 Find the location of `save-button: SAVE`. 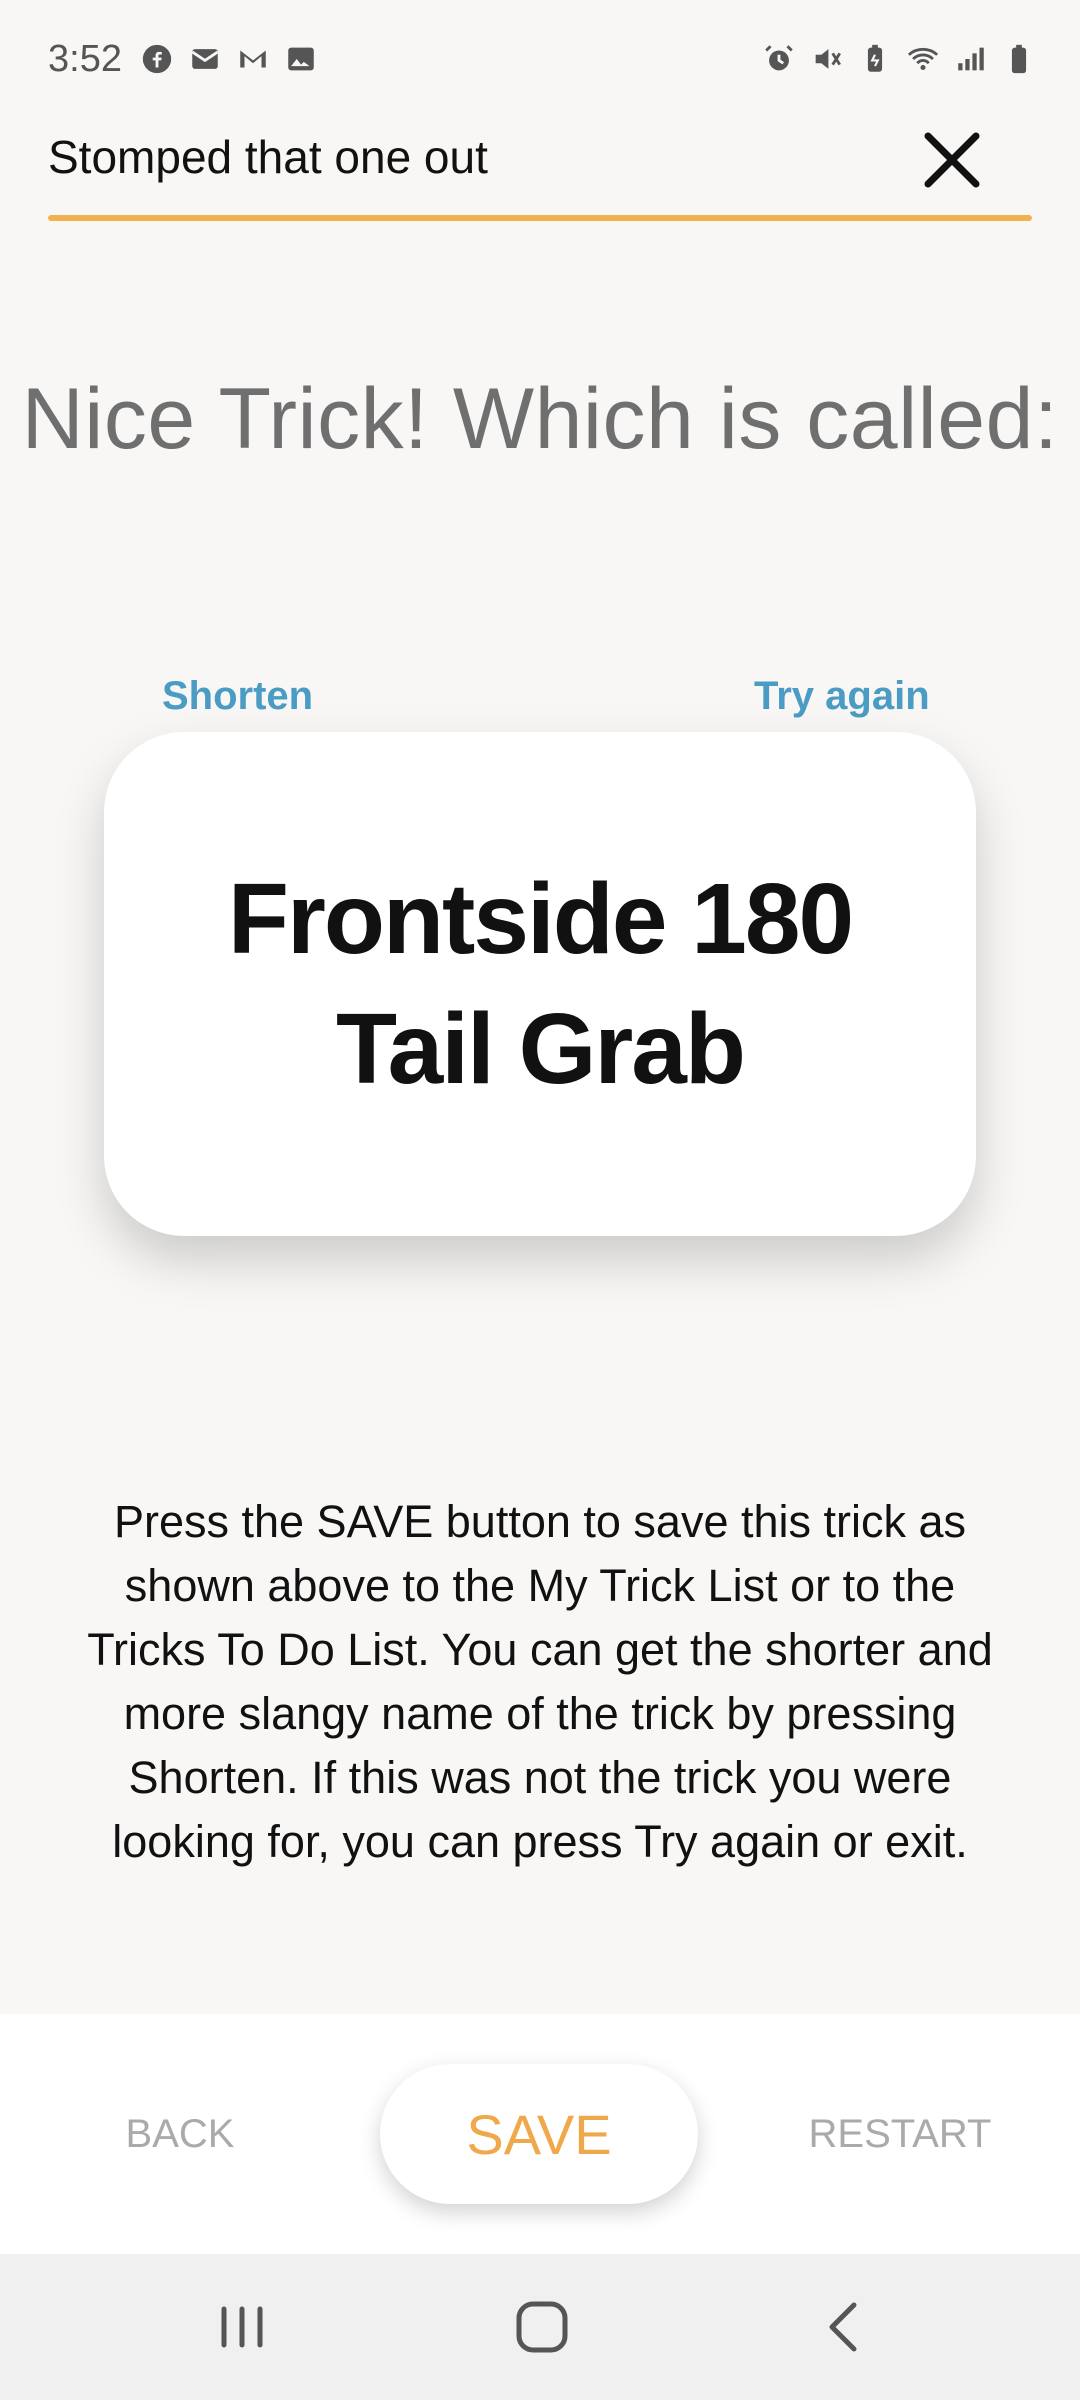

save-button: SAVE is located at coordinates (539, 2134).